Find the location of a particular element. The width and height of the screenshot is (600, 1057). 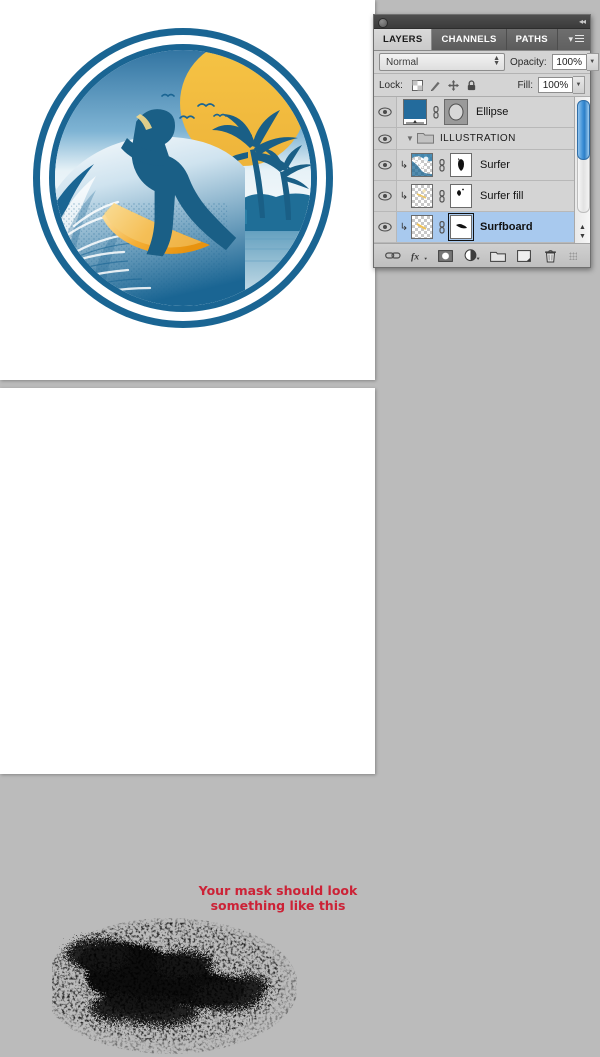

scroll-up-arrow-icon: ▲ is located at coordinates (582, 227).